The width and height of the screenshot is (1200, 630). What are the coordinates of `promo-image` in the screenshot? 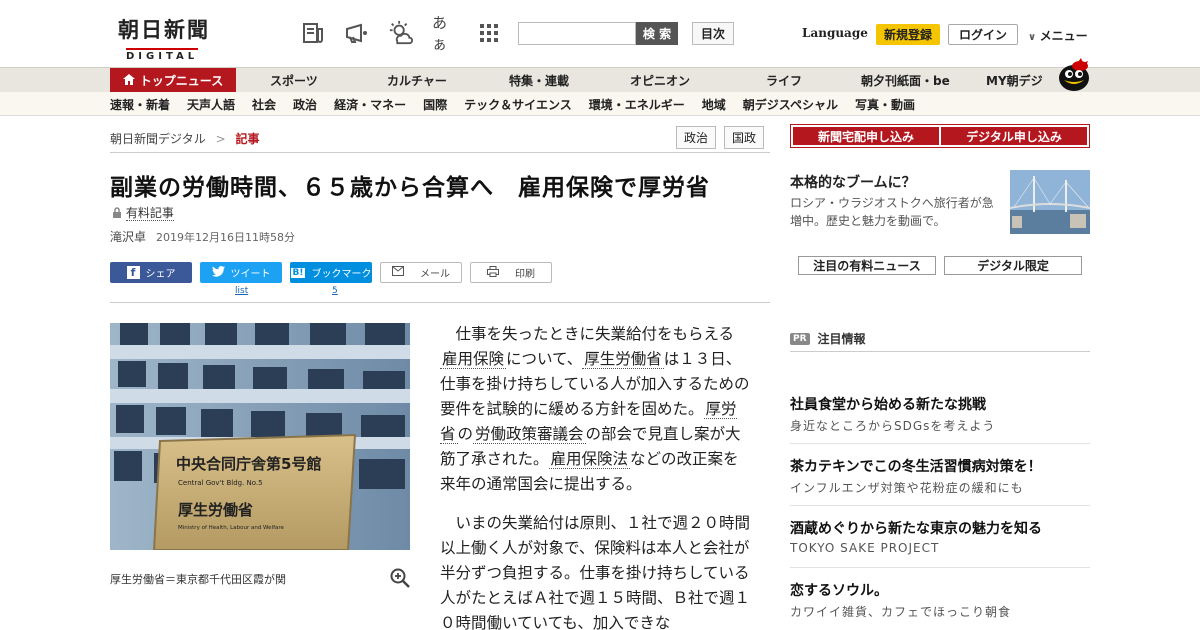 It's located at (1050, 202).